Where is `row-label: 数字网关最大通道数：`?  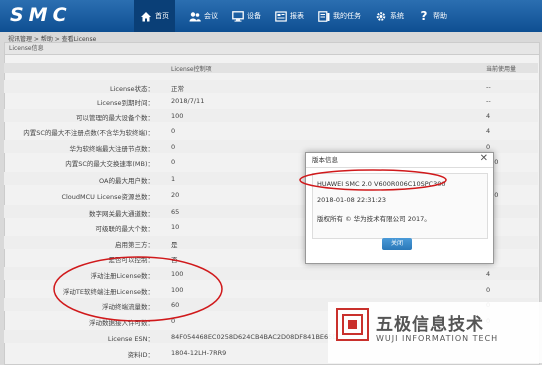
row-label: 数字网关最大通道数： is located at coordinates (121, 214).